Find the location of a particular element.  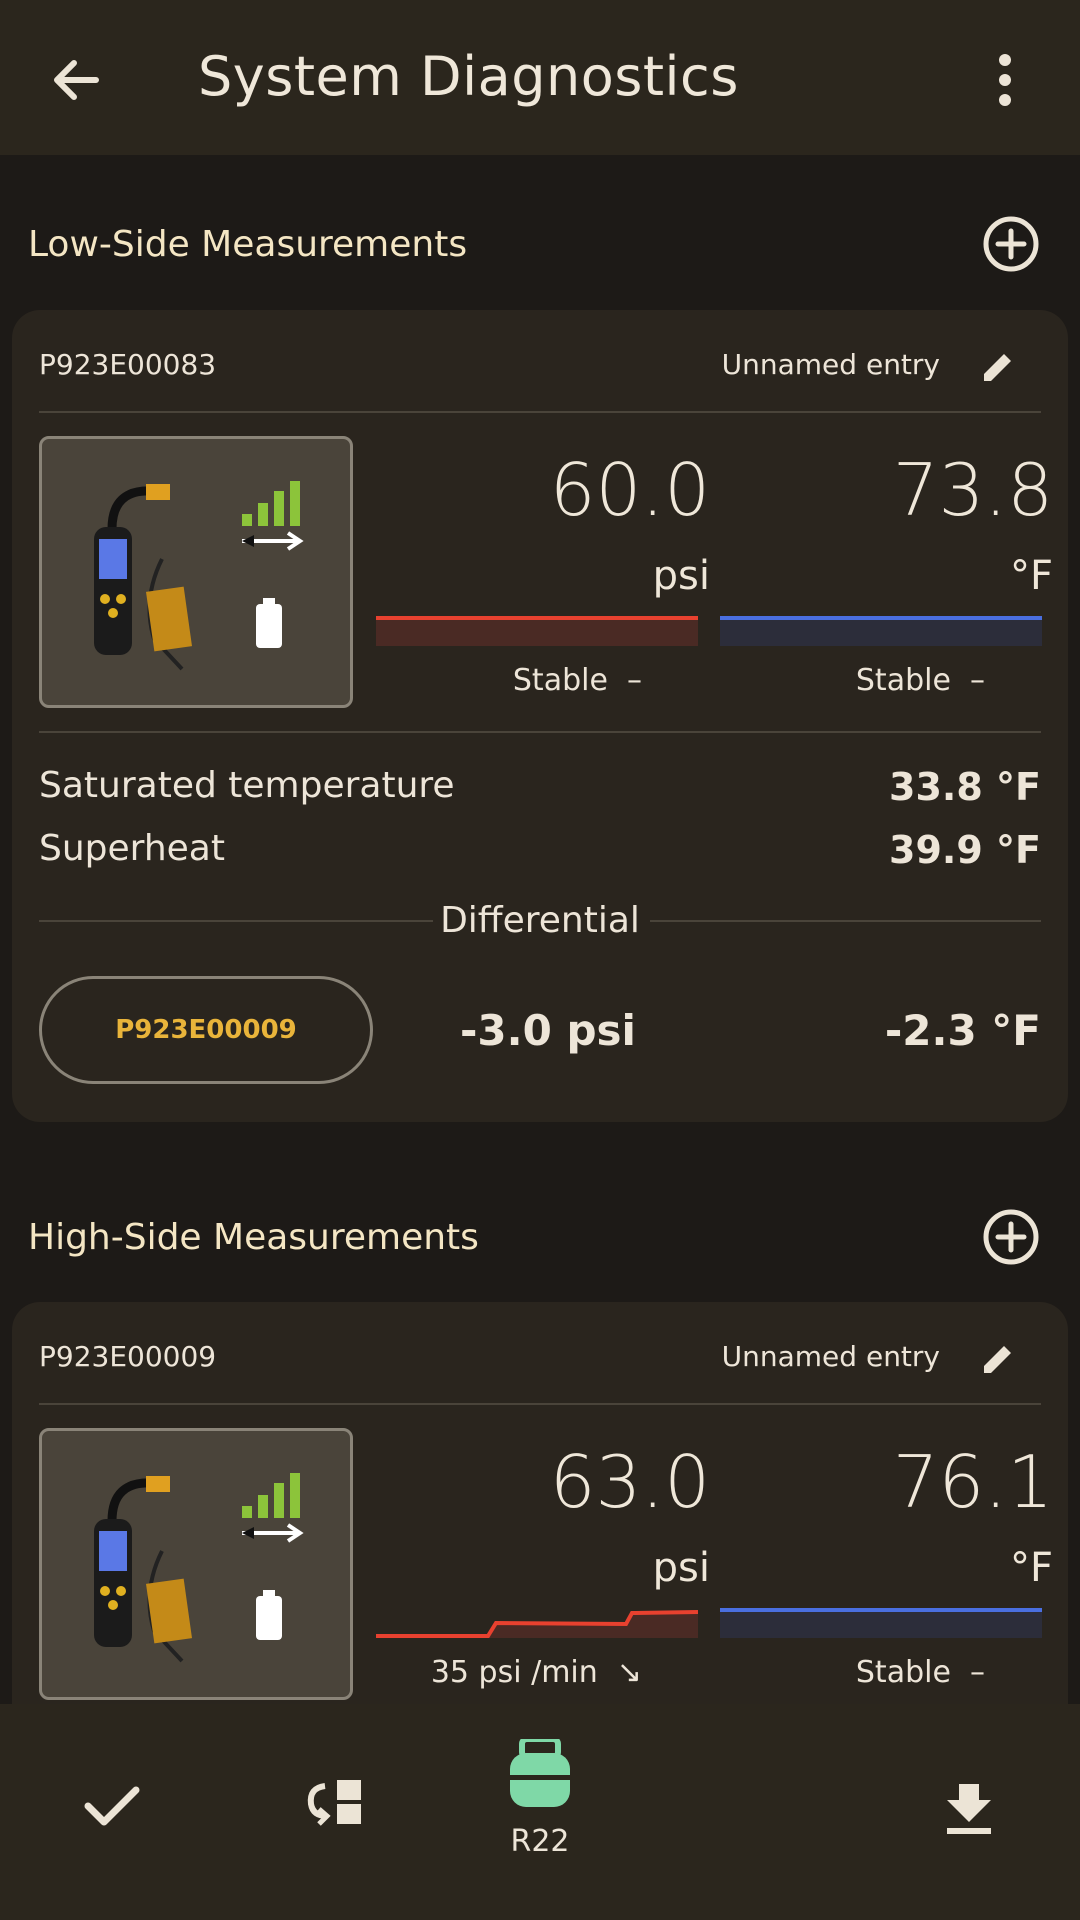

page-title: System Diagnostics is located at coordinates (468, 76).